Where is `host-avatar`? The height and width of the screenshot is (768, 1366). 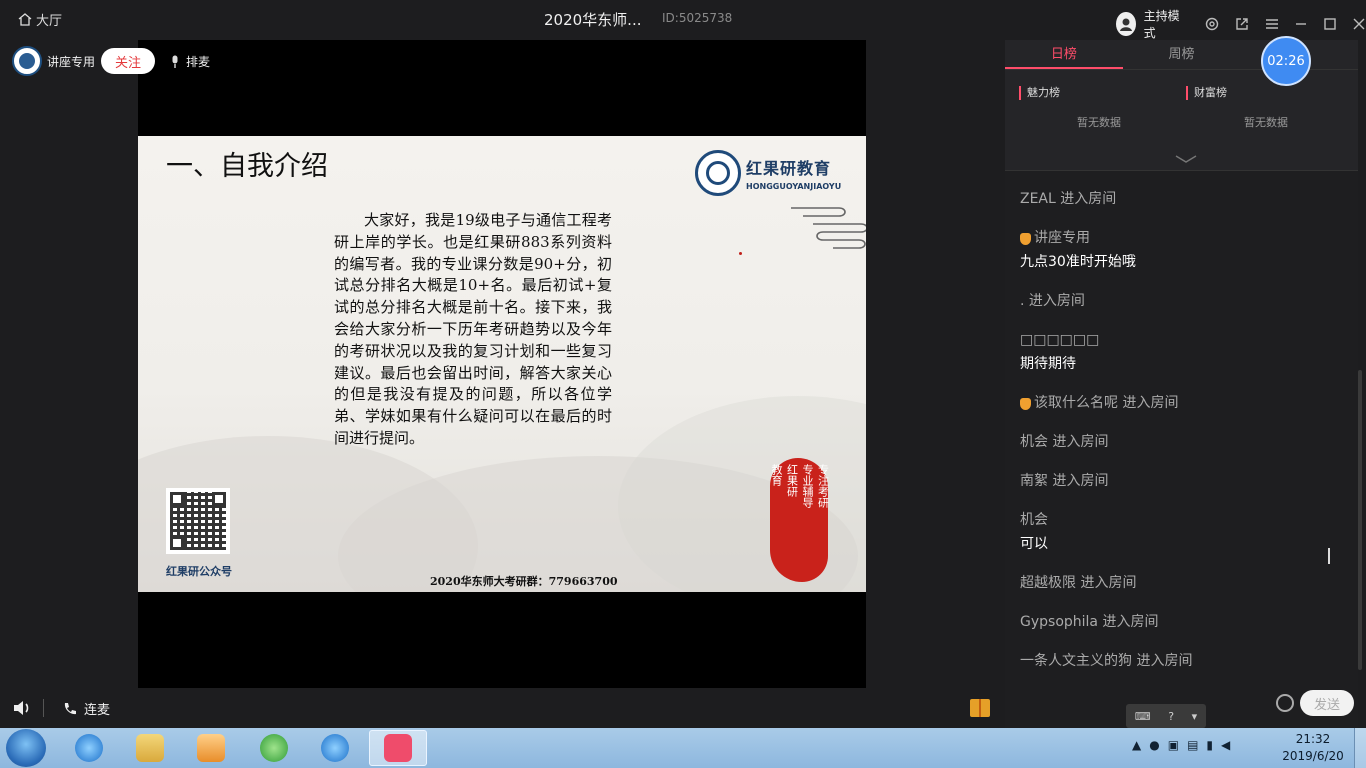
host-avatar is located at coordinates (1126, 24).